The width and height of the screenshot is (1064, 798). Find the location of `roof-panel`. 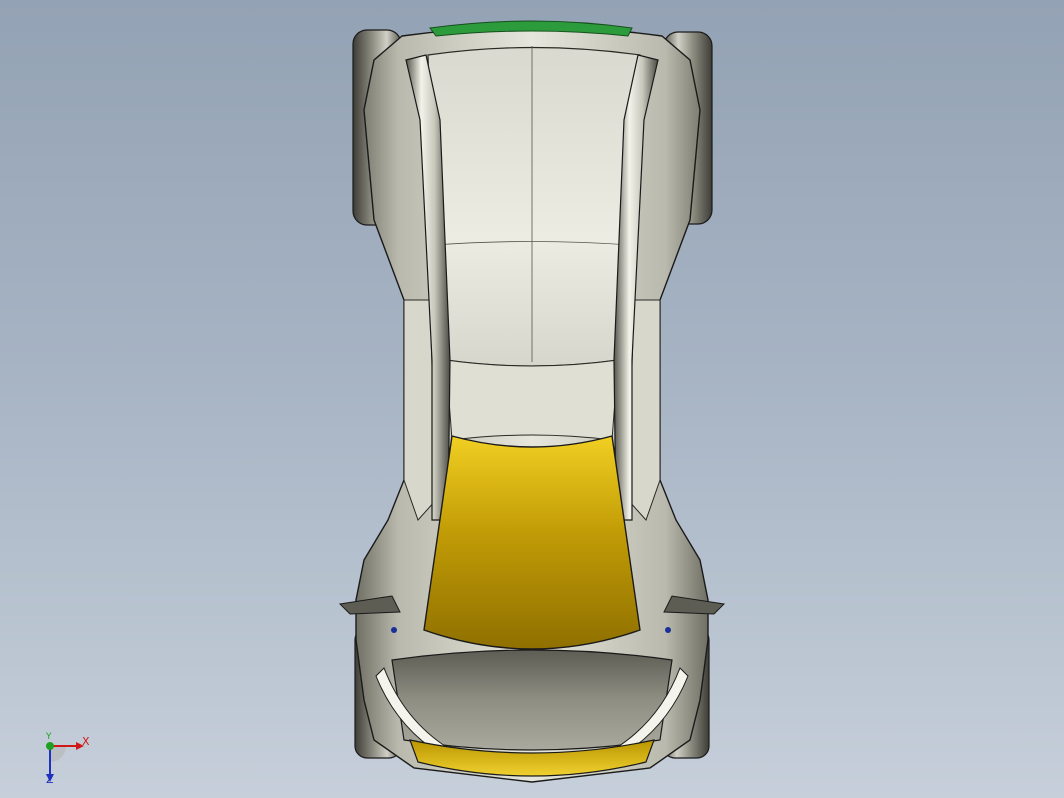

roof-panel is located at coordinates (534, 206).